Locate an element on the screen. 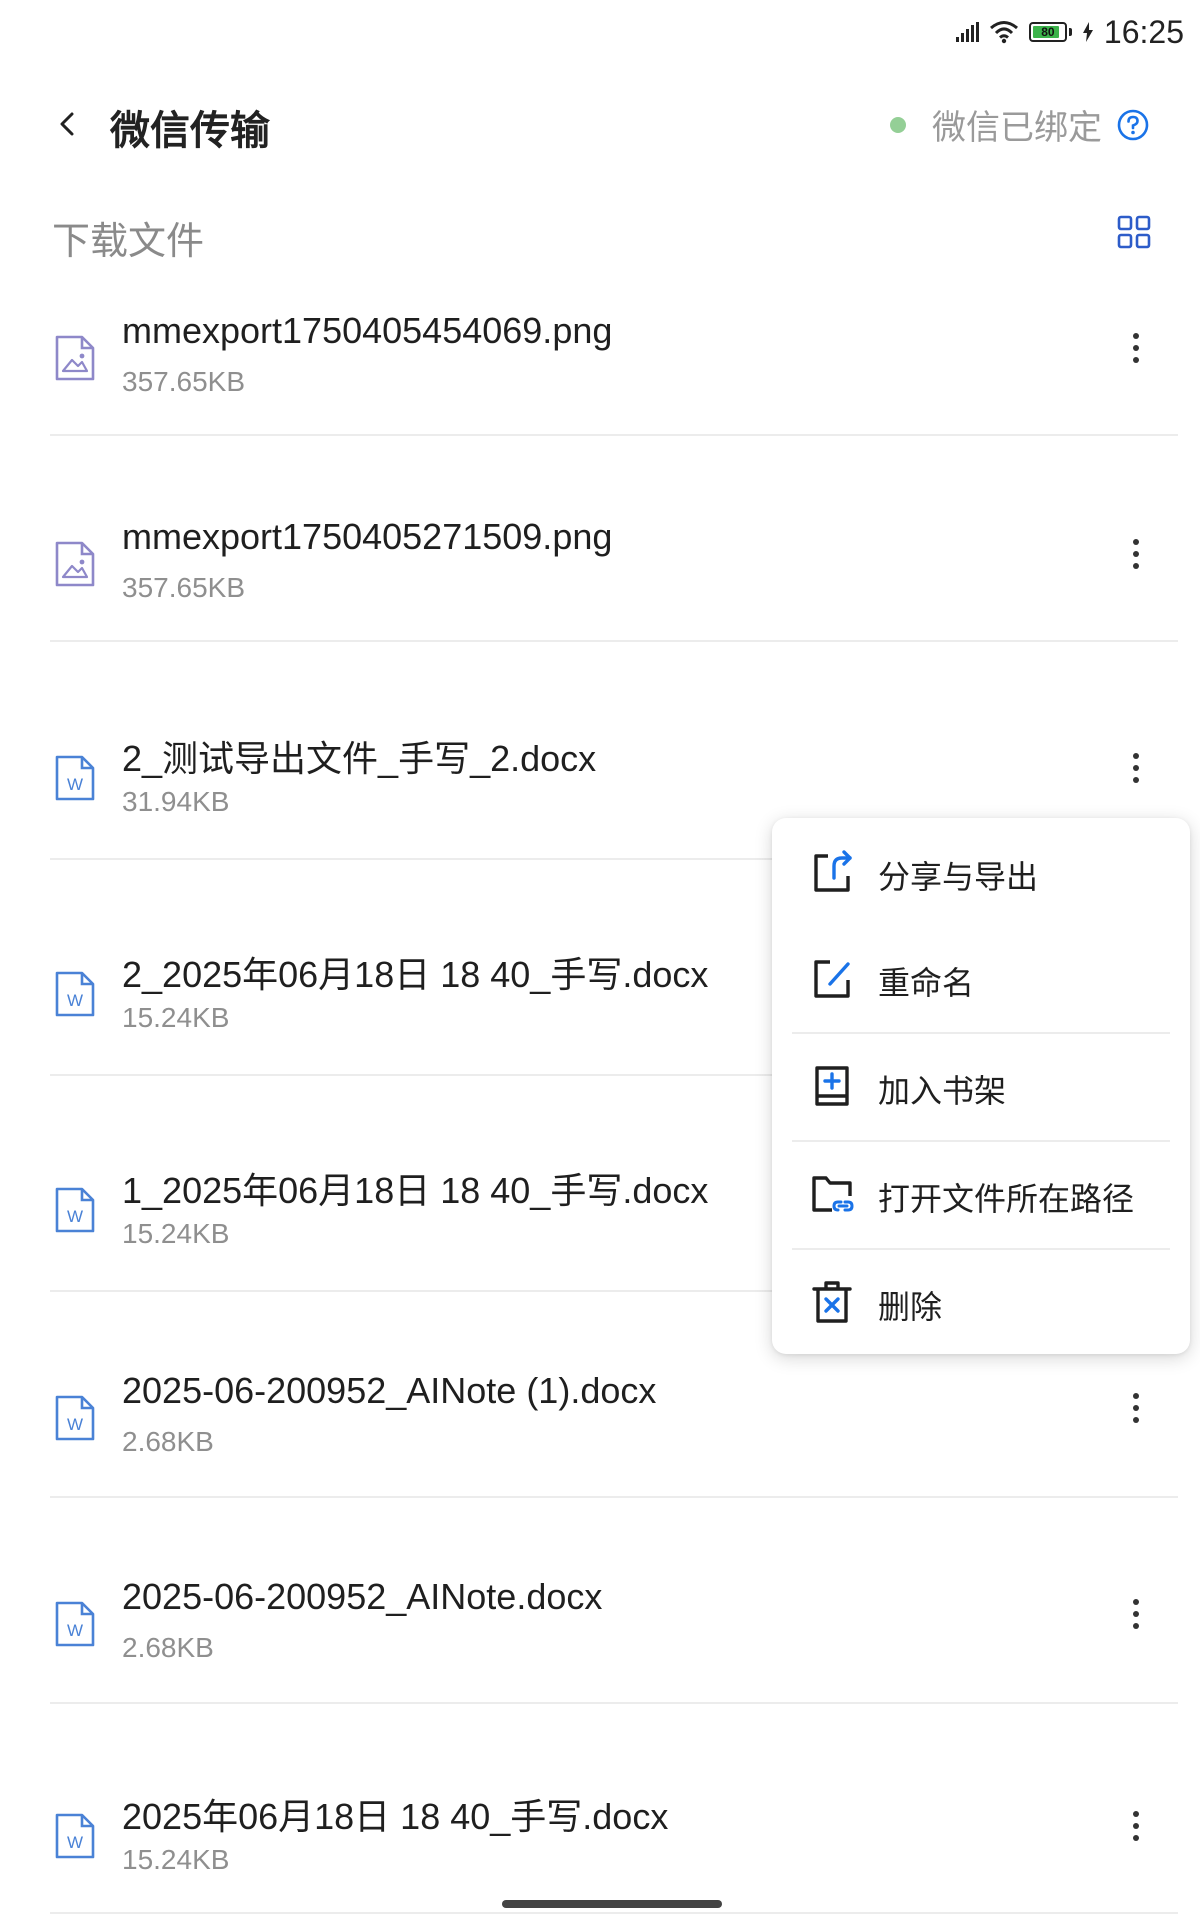  menu-label: 删除 is located at coordinates (910, 1307).